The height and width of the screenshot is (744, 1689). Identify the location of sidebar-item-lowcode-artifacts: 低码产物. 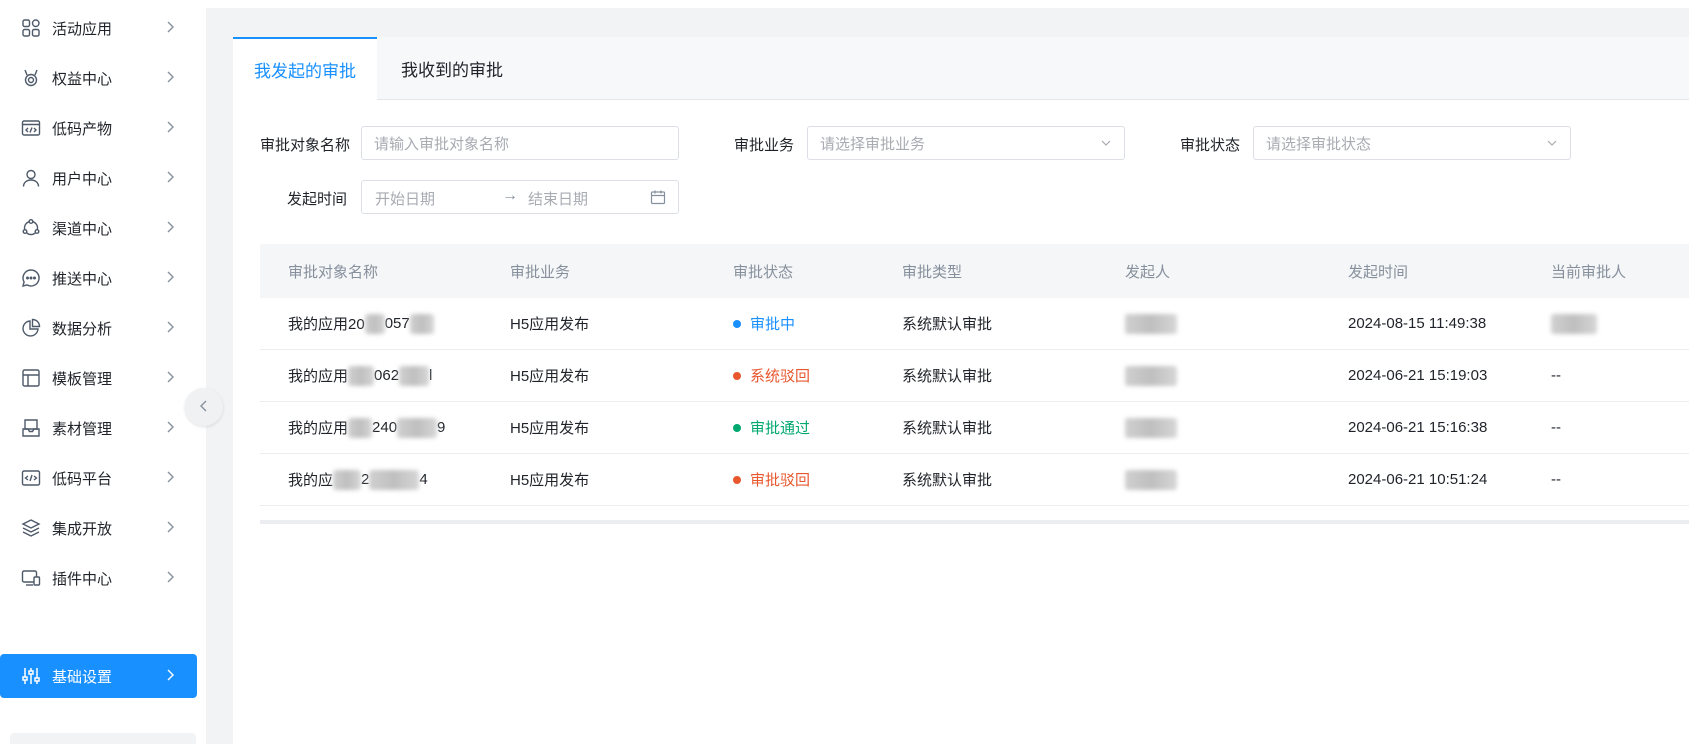
(98, 128).